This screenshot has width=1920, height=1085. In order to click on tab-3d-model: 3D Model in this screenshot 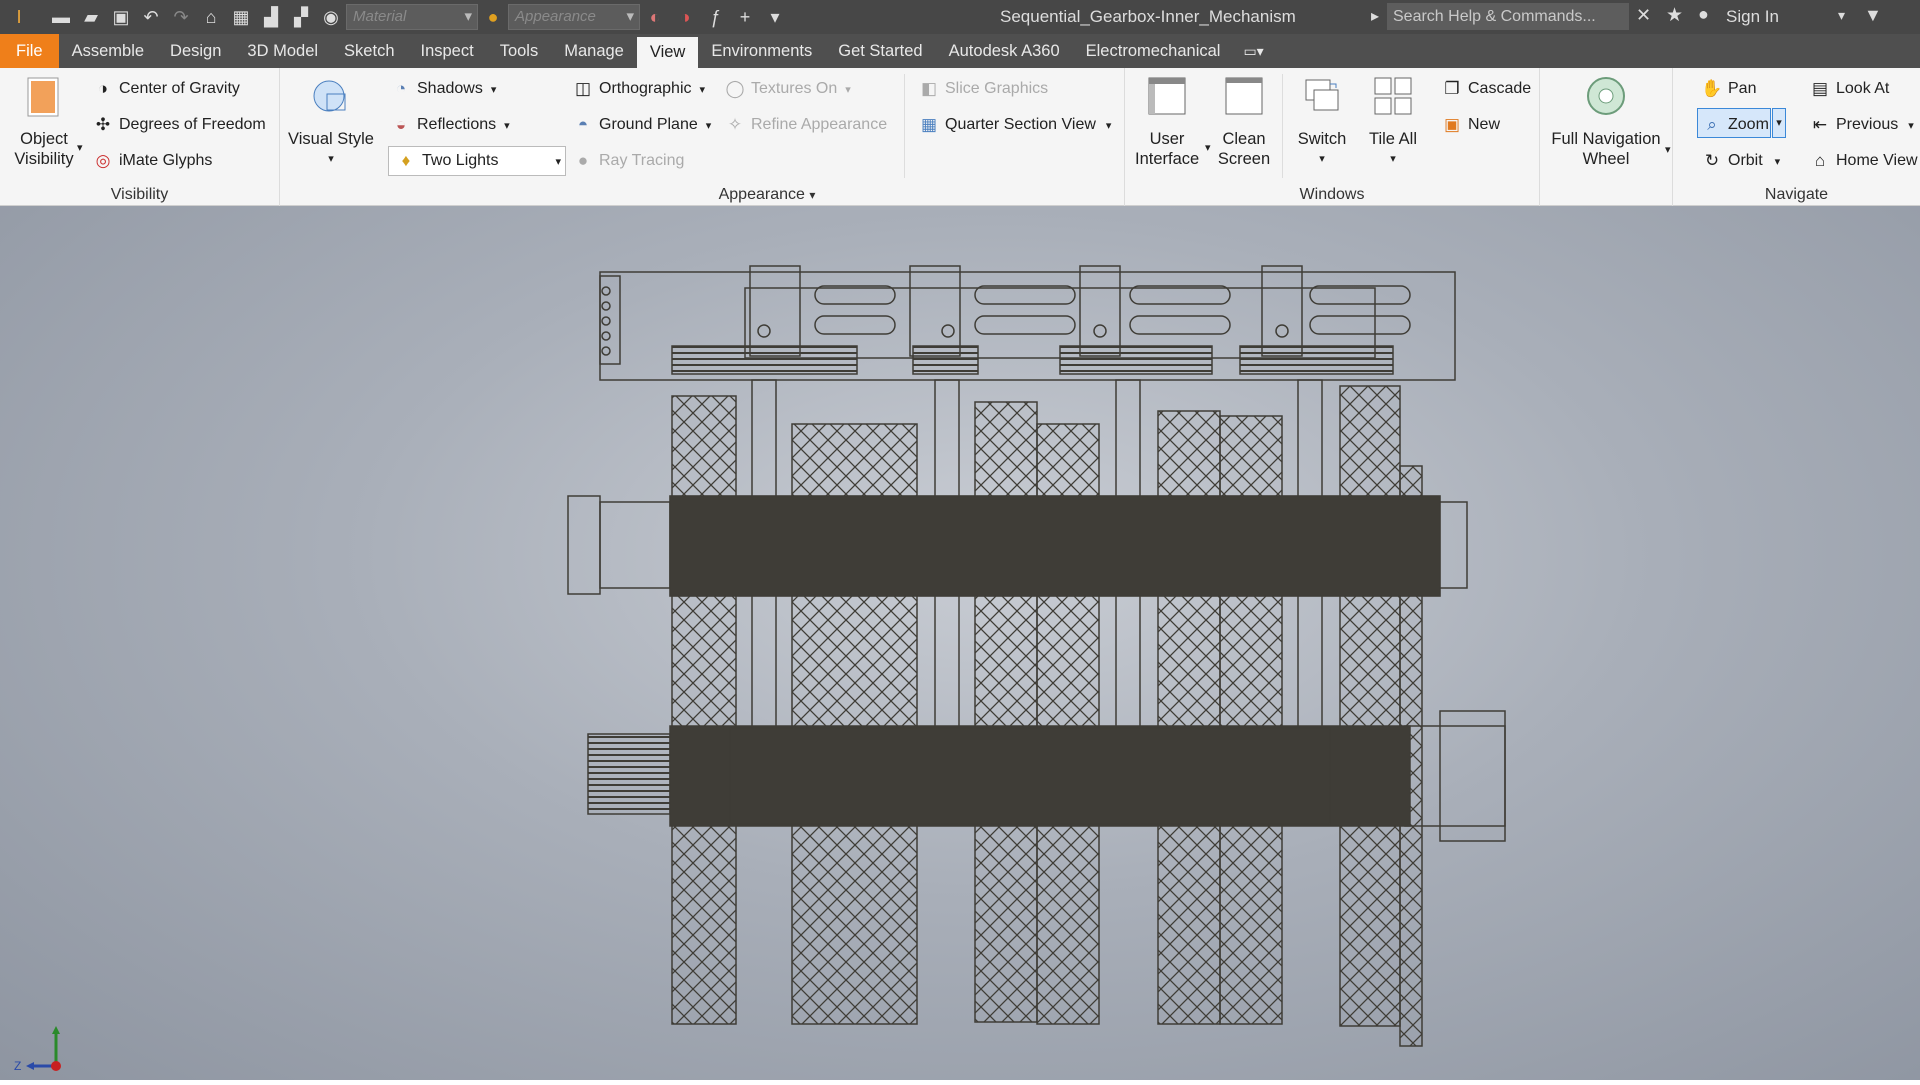, I will do `click(282, 51)`.